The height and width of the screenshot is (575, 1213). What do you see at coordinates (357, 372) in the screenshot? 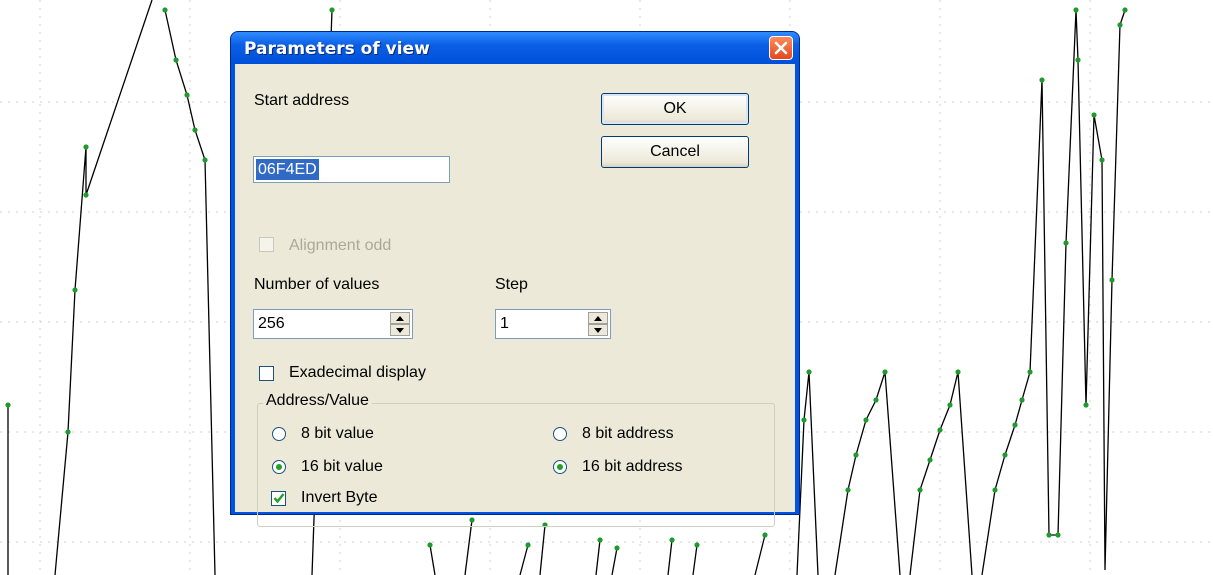
I see `hex-display-label: Exadecimal display` at bounding box center [357, 372].